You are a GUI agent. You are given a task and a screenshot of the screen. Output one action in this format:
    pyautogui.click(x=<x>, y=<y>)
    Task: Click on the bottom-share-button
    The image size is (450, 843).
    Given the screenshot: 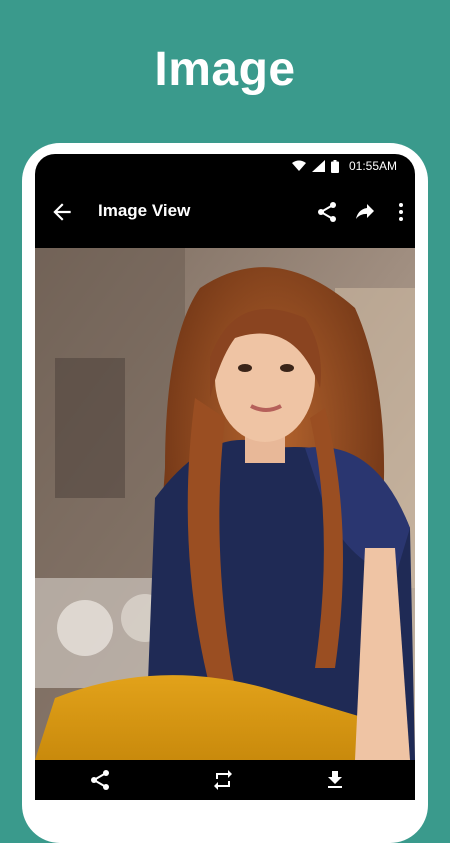 What is the action you would take?
    pyautogui.click(x=100, y=780)
    